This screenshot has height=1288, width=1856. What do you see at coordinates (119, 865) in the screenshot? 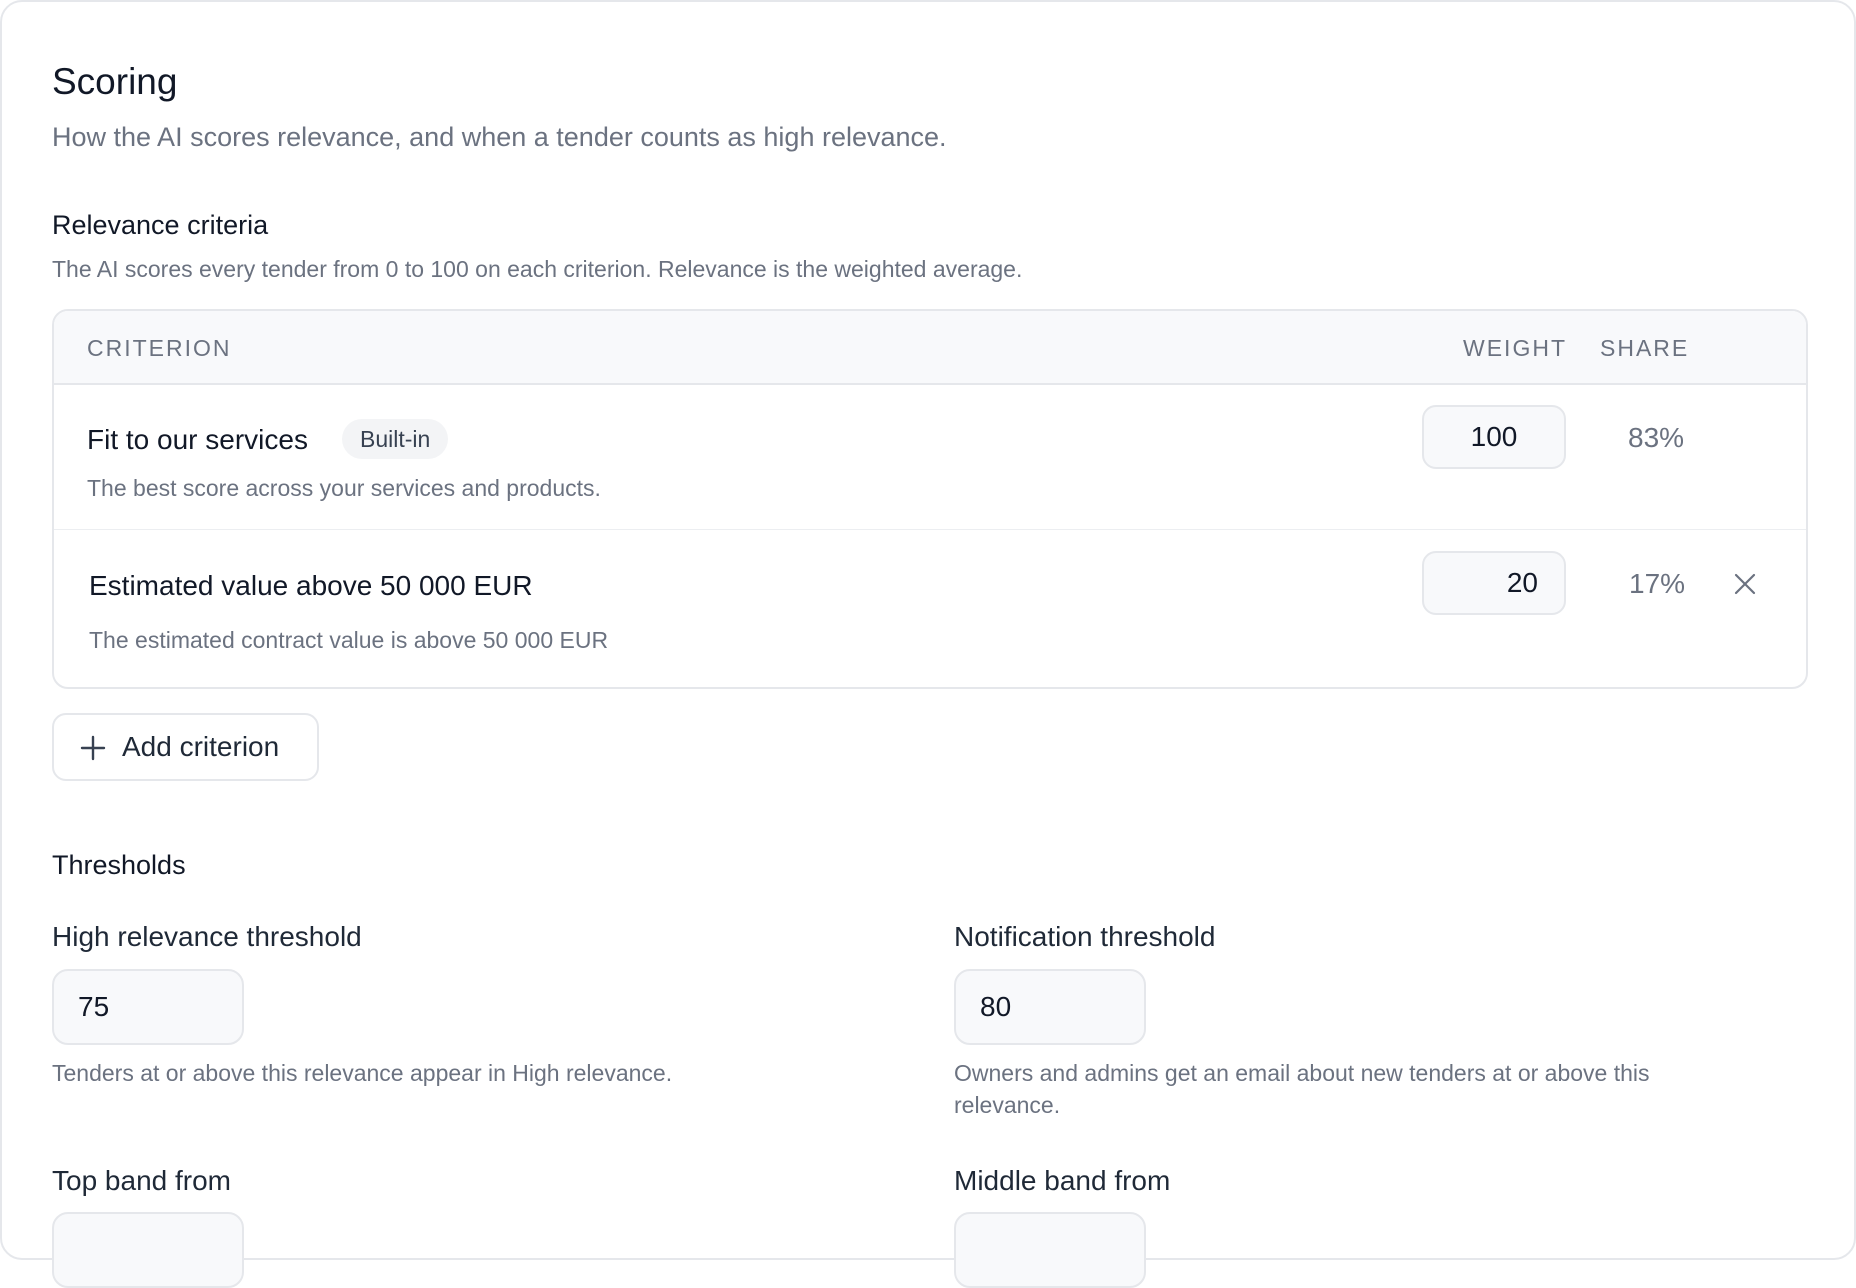
I see `thresholds-section-title: Thresholds` at bounding box center [119, 865].